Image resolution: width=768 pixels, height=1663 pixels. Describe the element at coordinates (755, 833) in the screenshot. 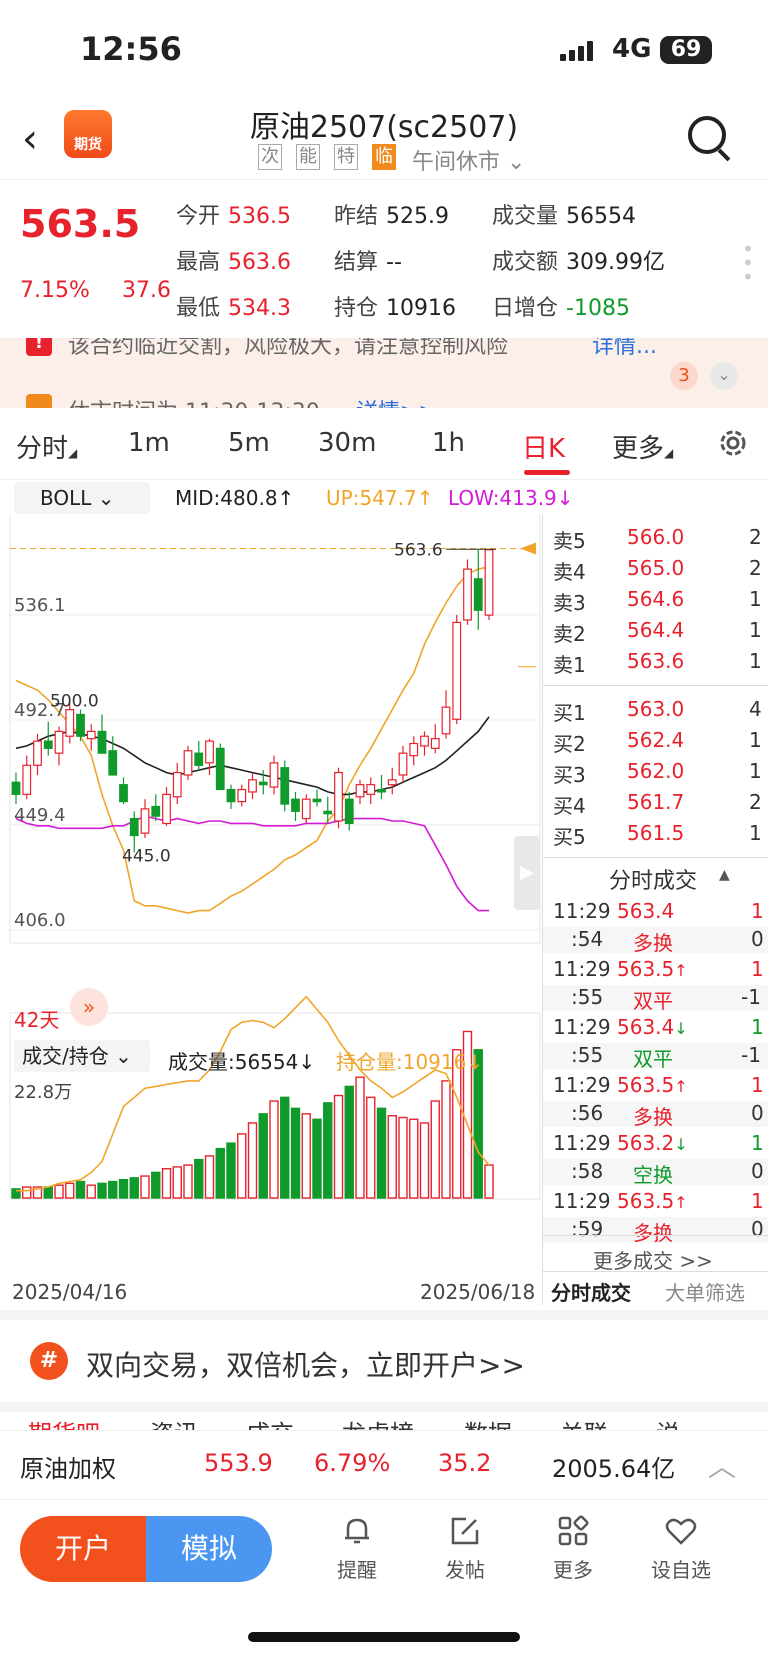

I see `bid-qty: 1` at that location.